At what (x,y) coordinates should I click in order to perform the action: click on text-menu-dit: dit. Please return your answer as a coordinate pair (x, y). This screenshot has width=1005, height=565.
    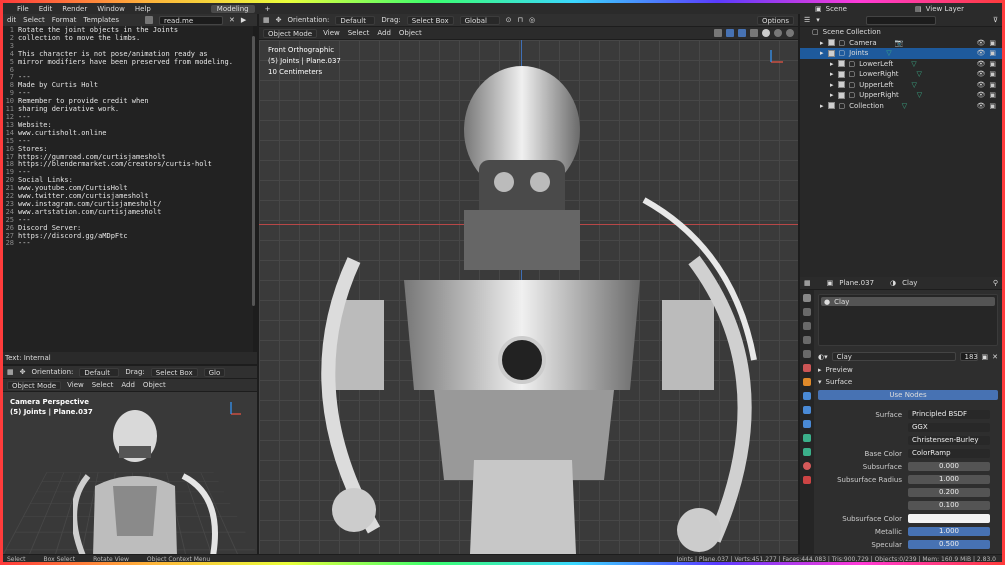
    Looking at the image, I should click on (11, 20).